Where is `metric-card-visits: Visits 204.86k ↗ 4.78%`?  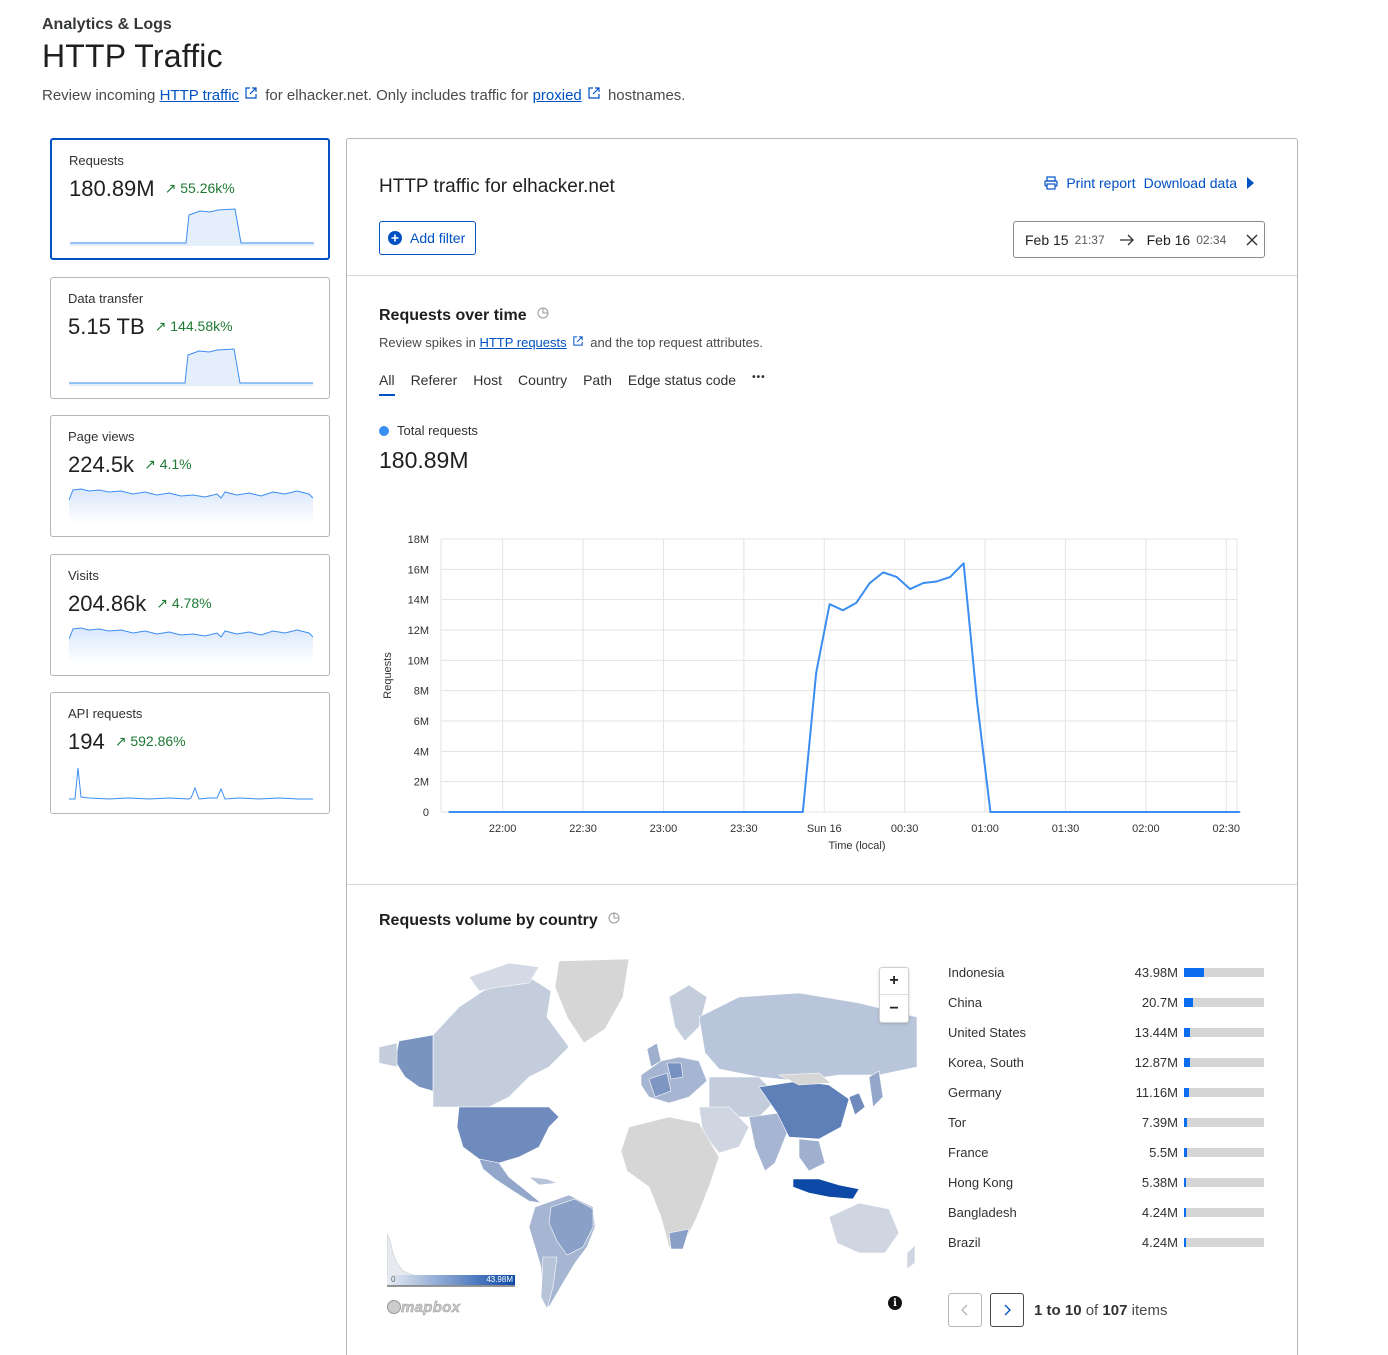
metric-card-visits: Visits 204.86k ↗ 4.78% is located at coordinates (190, 615).